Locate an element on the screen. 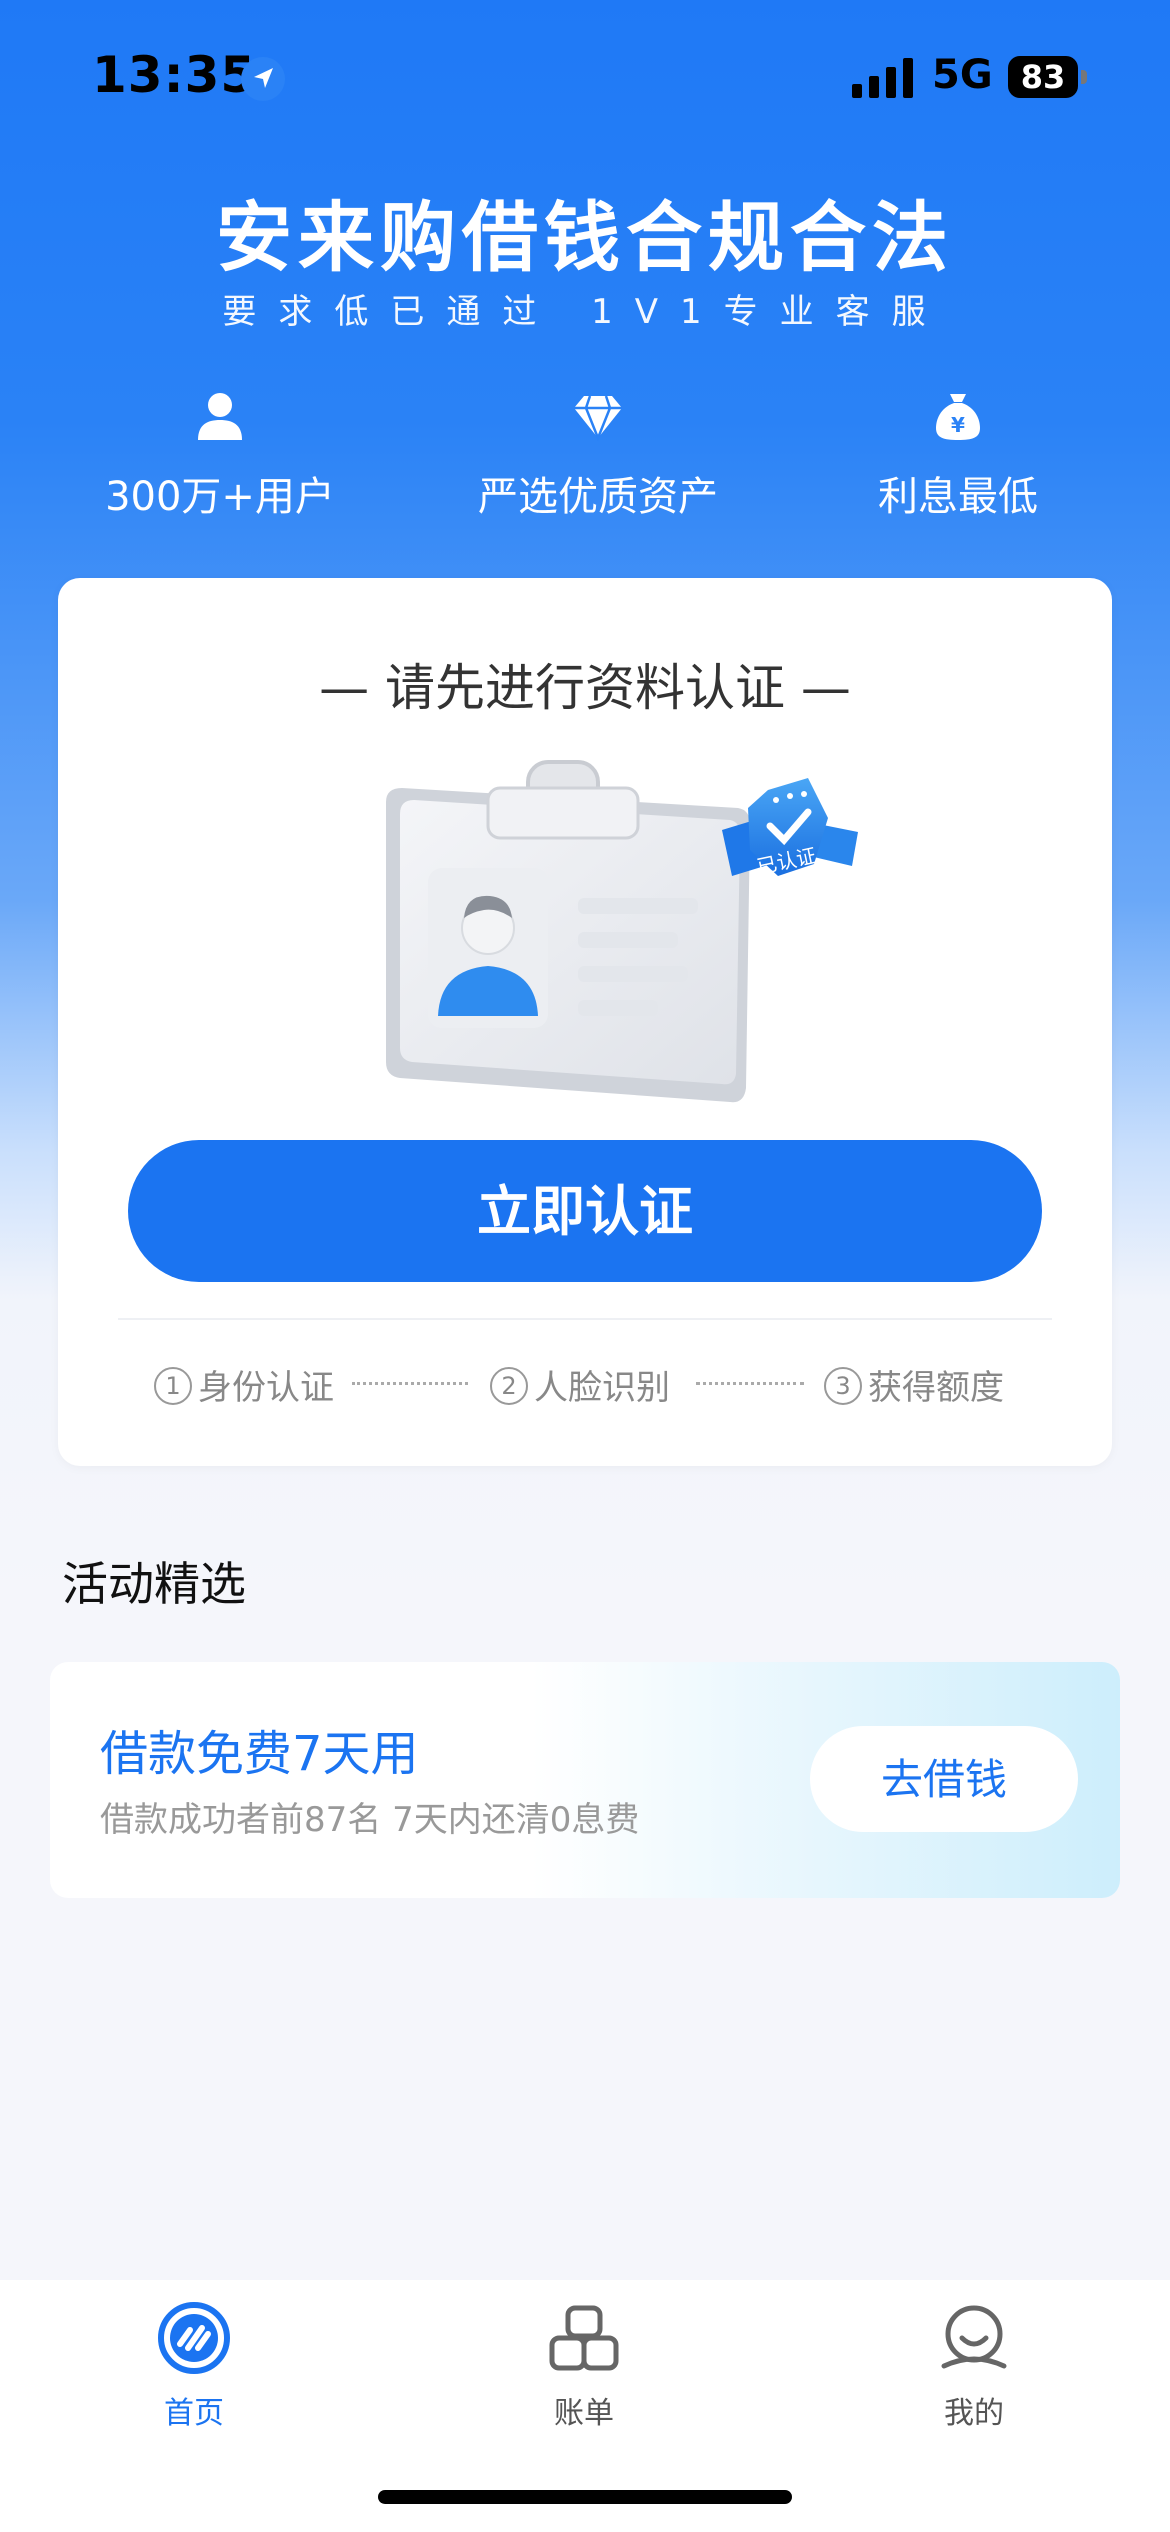 The height and width of the screenshot is (2532, 1170). feature-label: 利息最低 is located at coordinates (958, 497).